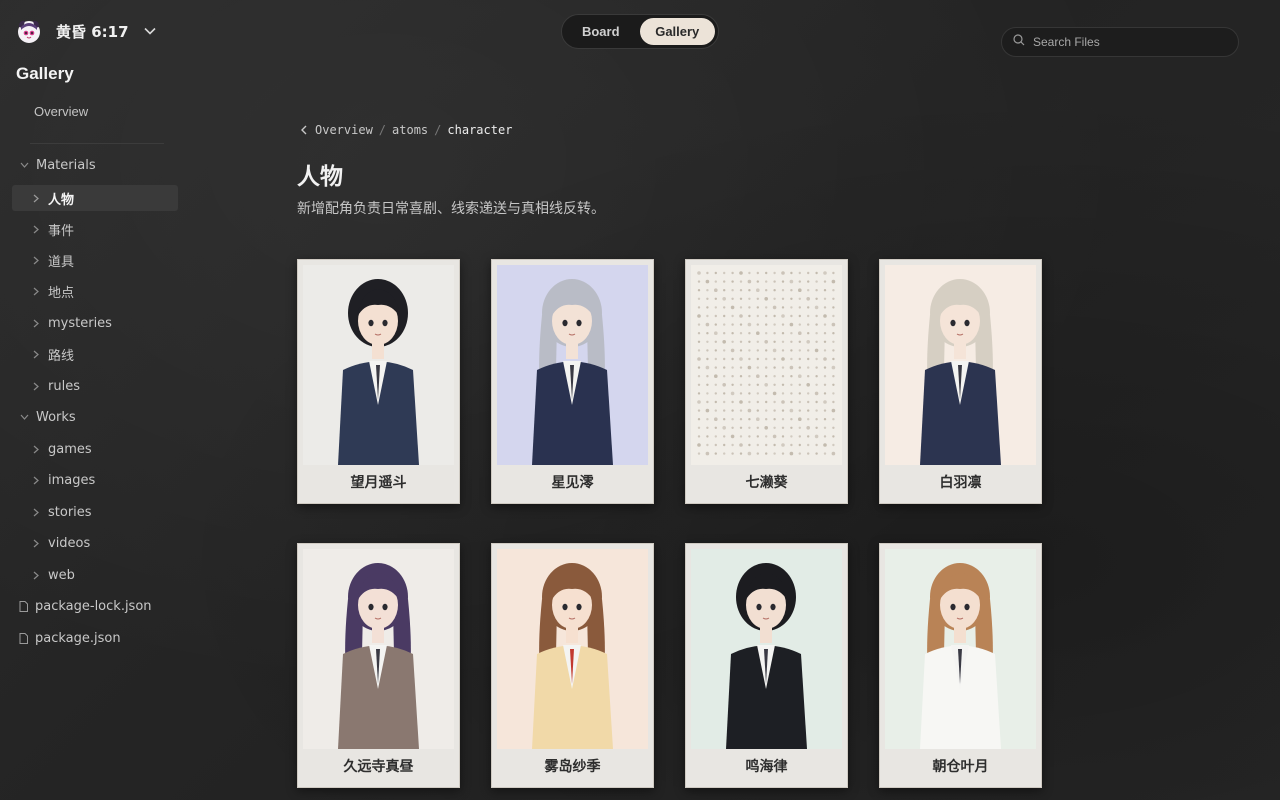 The image size is (1280, 800). I want to click on sidebar-item-label: web, so click(61, 575).